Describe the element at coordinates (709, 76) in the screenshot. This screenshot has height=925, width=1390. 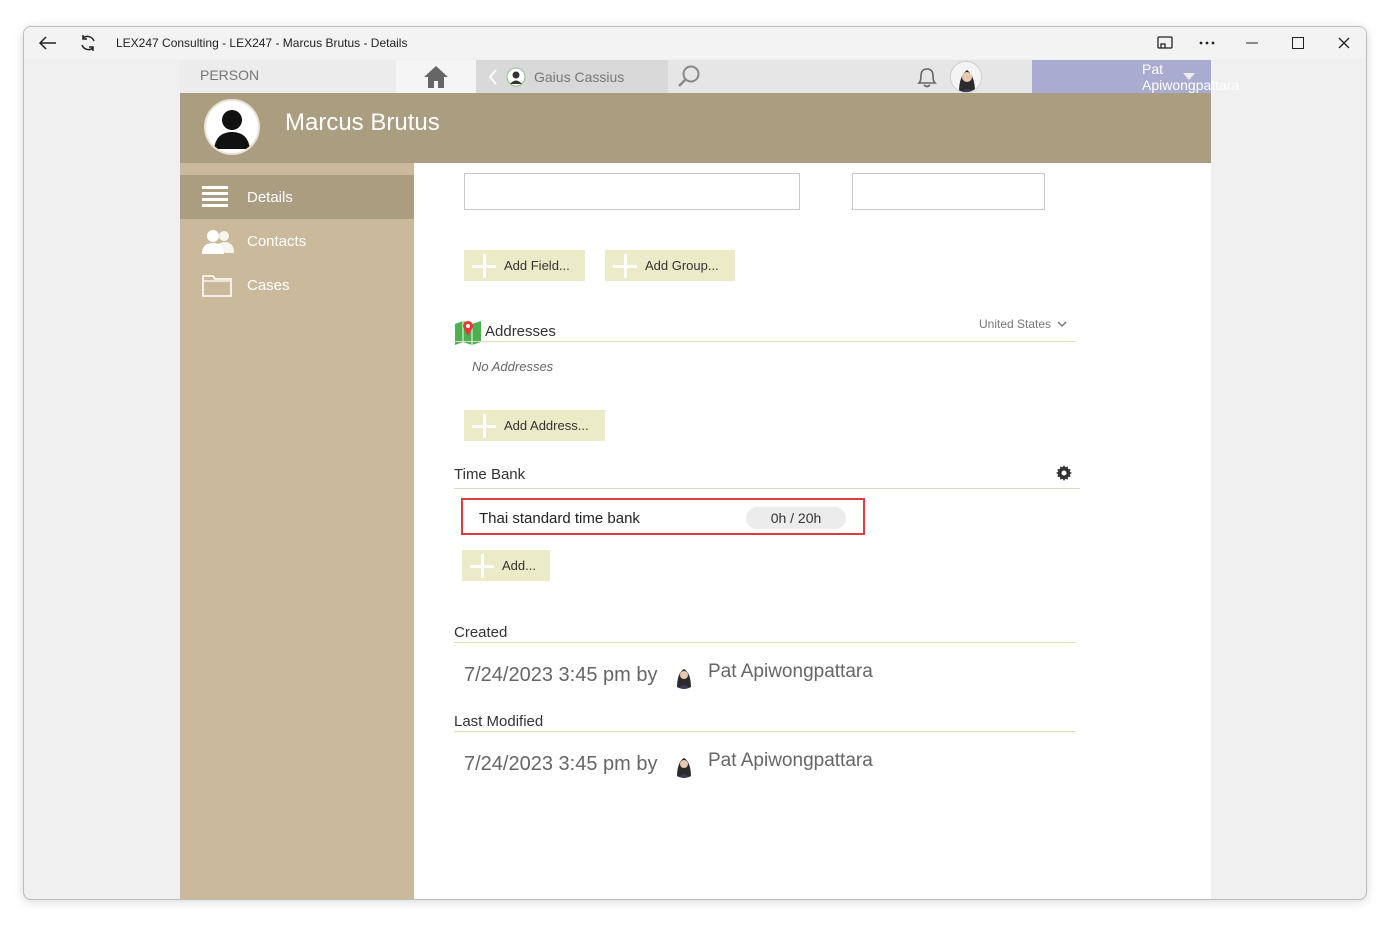
I see `top-nav: PERSON Gaius Cassius Pat Apiwongpattara` at that location.